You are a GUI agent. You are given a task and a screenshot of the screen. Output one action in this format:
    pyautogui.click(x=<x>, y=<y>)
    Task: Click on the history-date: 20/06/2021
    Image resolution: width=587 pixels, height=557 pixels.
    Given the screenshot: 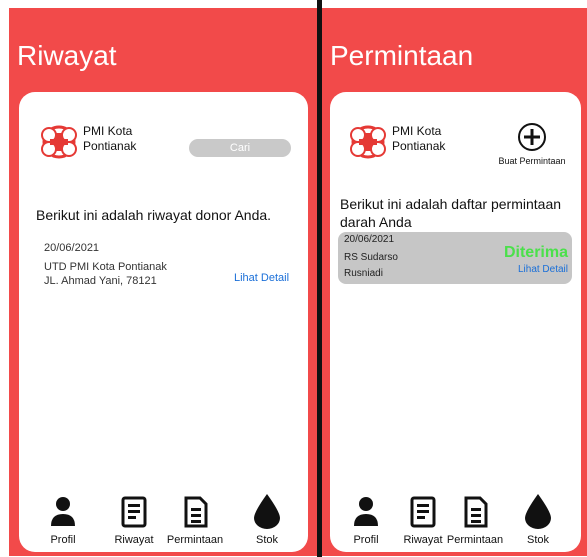 What is the action you would take?
    pyautogui.click(x=72, y=248)
    